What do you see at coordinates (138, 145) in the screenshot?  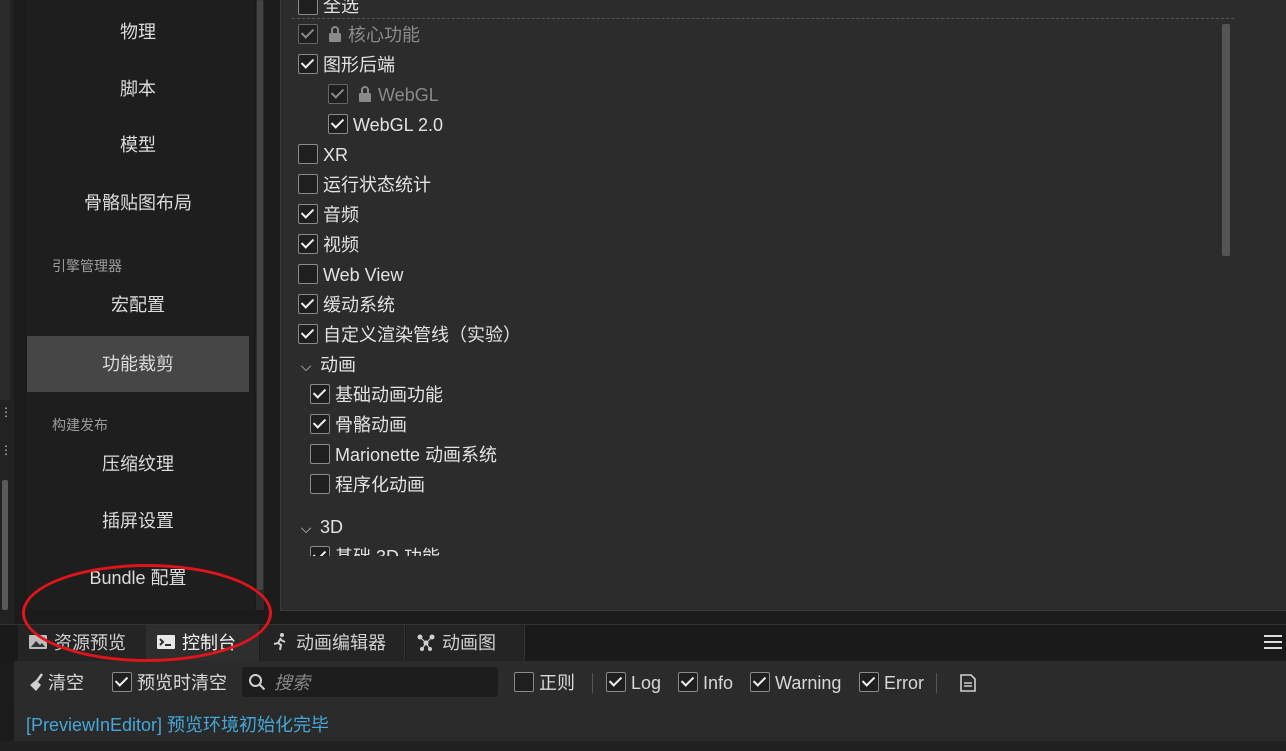 I see `nav-item-model: 模型` at bounding box center [138, 145].